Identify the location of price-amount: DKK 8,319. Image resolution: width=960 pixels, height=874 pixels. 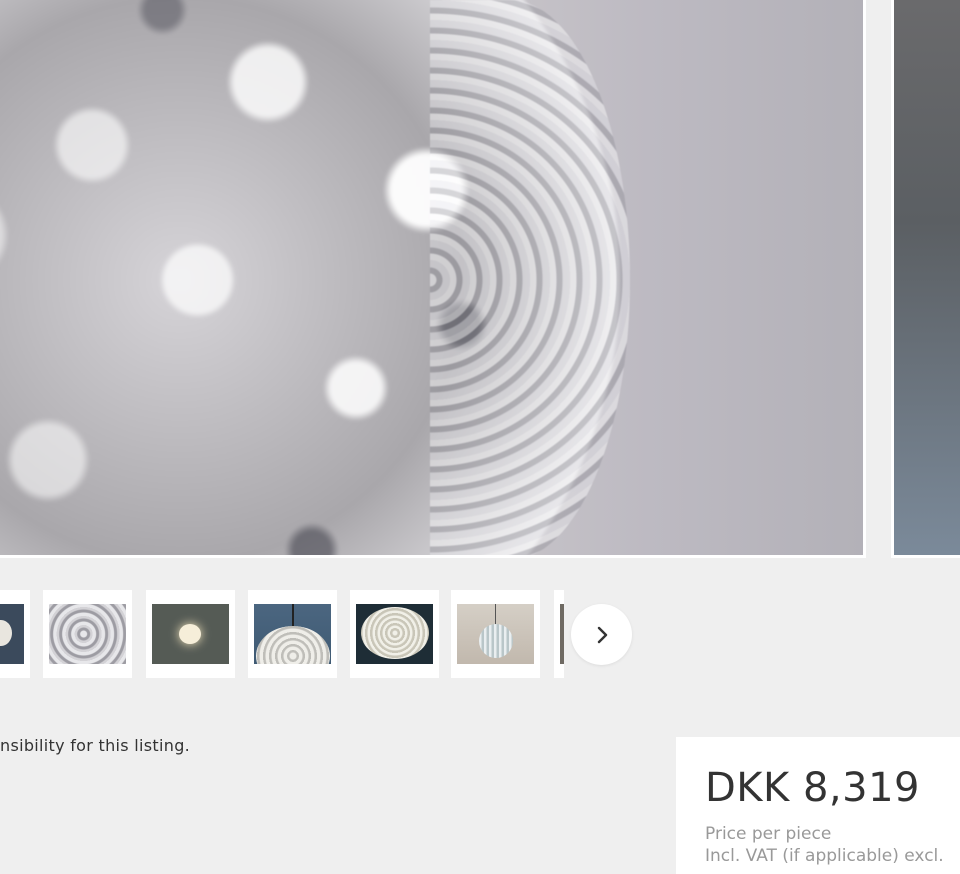
(812, 788).